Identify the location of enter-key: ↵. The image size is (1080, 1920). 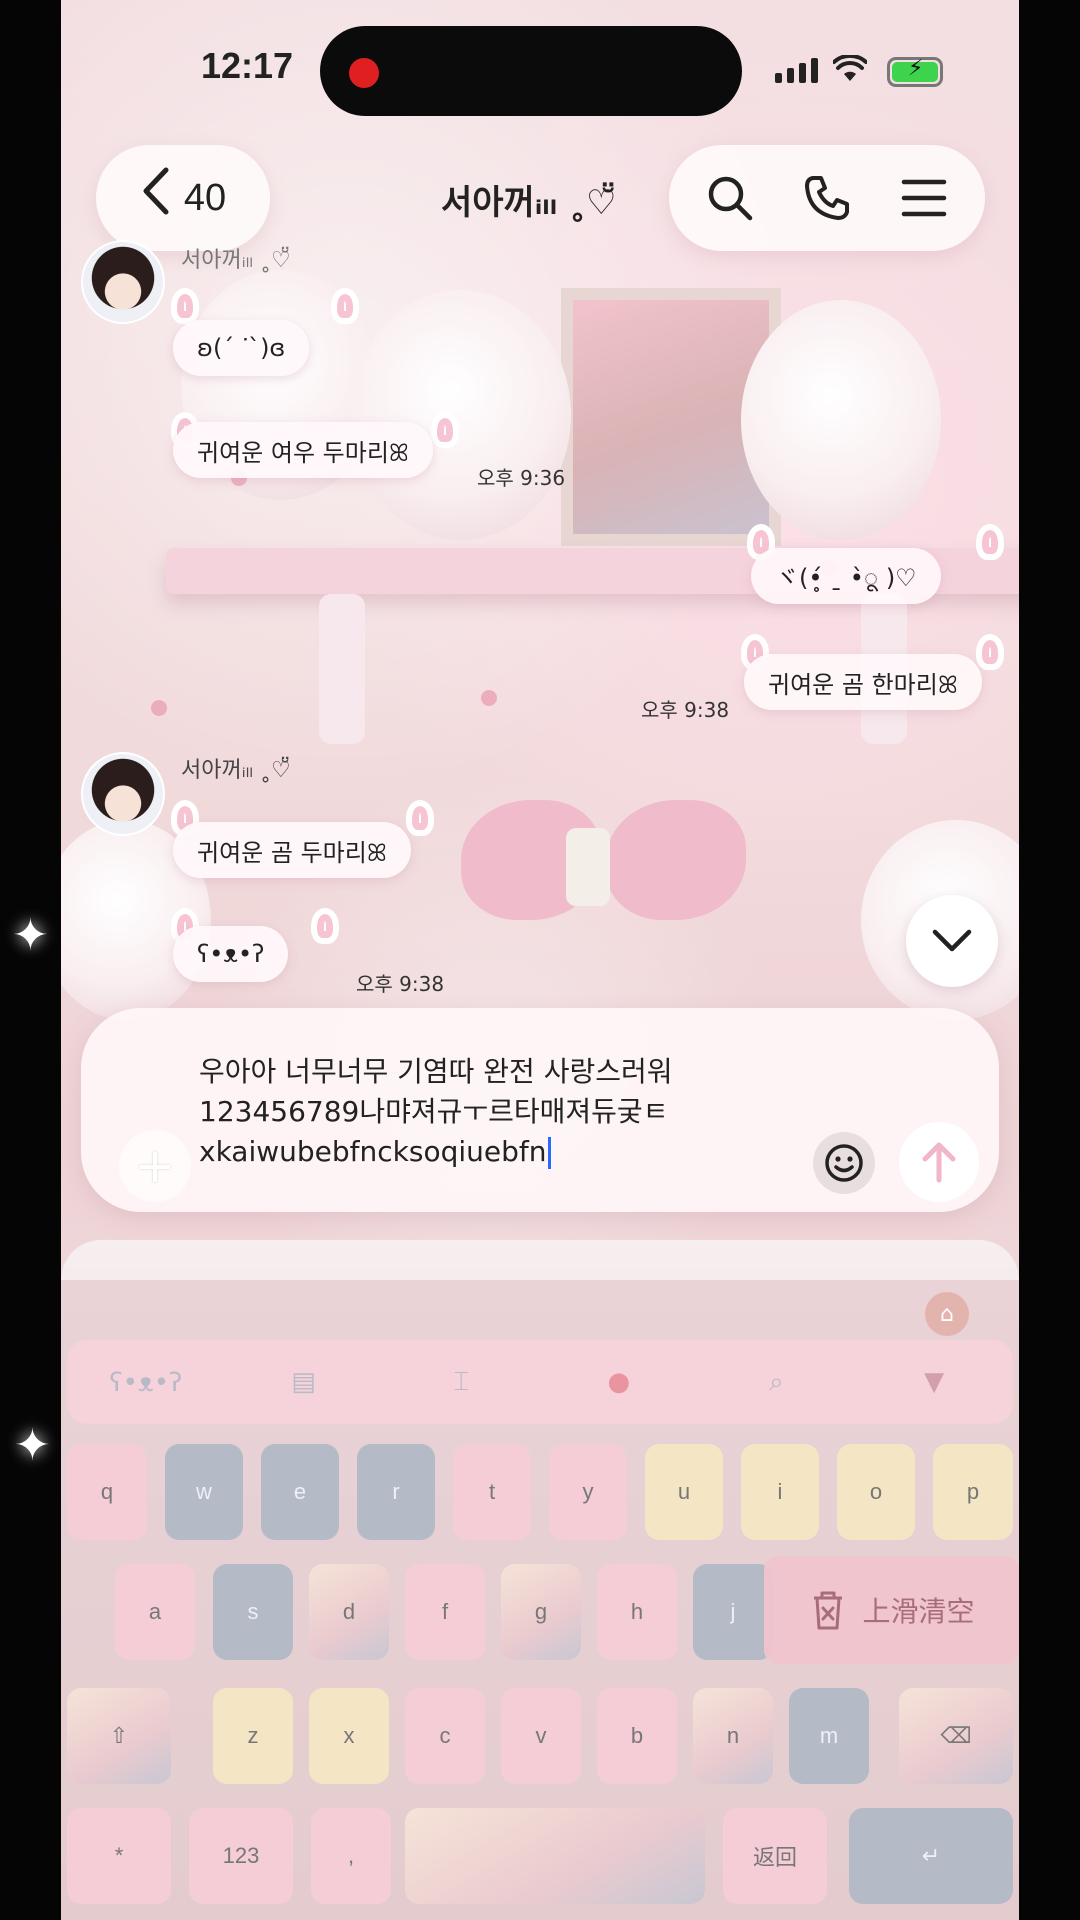
(931, 1856).